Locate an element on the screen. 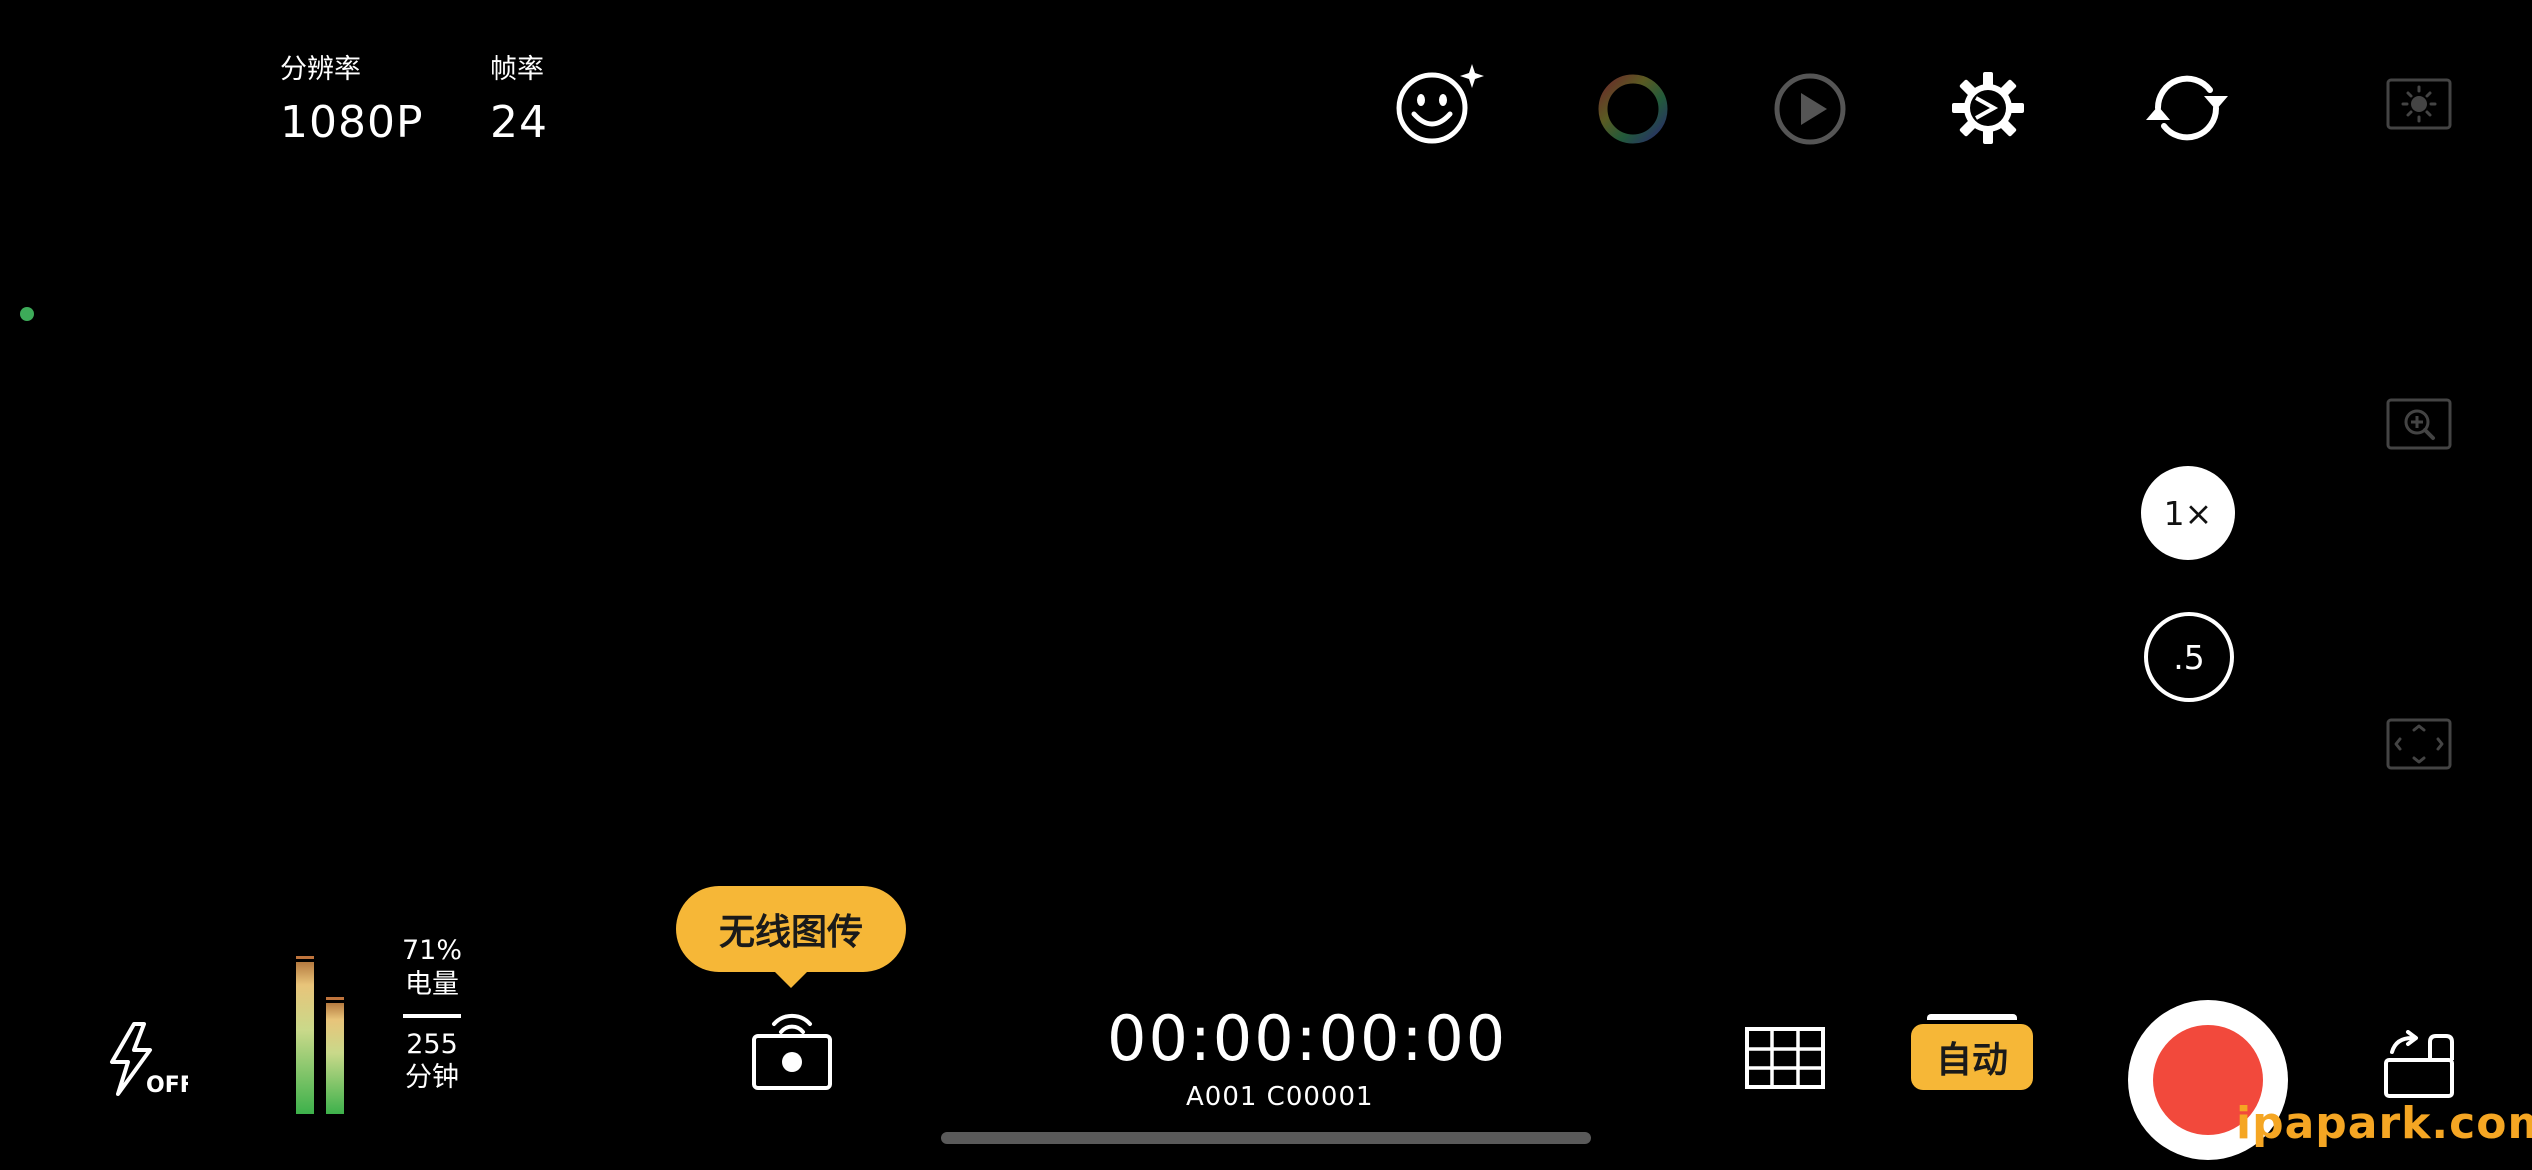 The height and width of the screenshot is (1170, 2532). grid-icon is located at coordinates (1785, 1058).